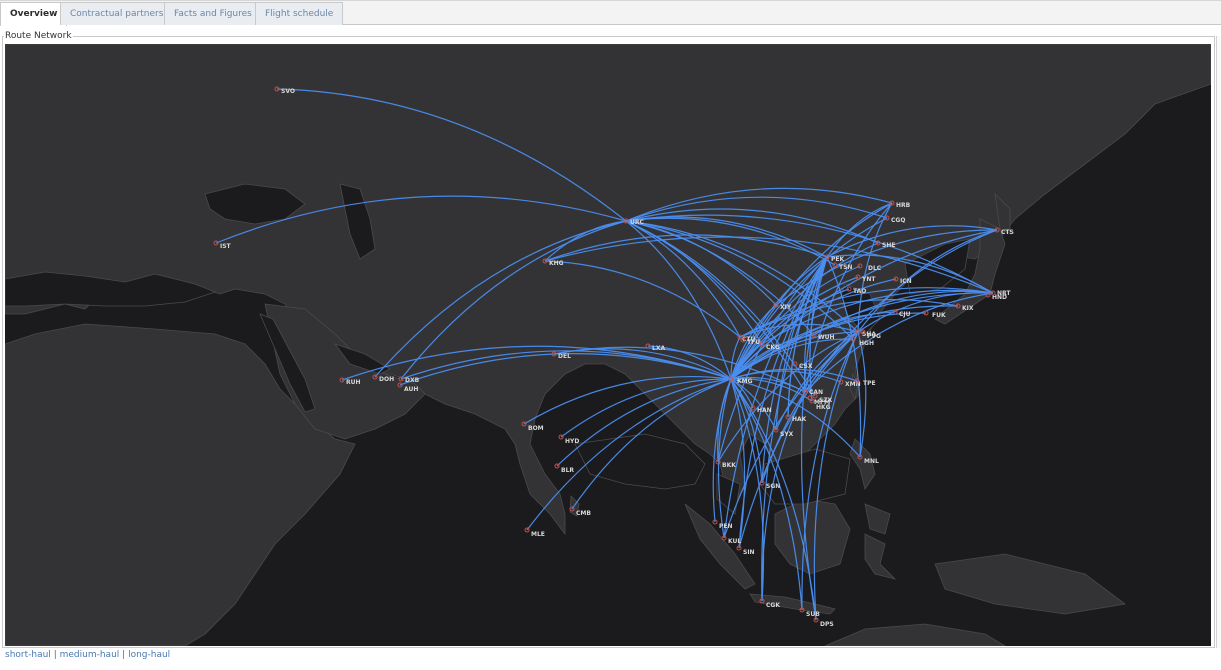 This screenshot has width=1221, height=670. Describe the element at coordinates (299, 13) in the screenshot. I see `tab-flight-schedule: Flight schedule` at that location.